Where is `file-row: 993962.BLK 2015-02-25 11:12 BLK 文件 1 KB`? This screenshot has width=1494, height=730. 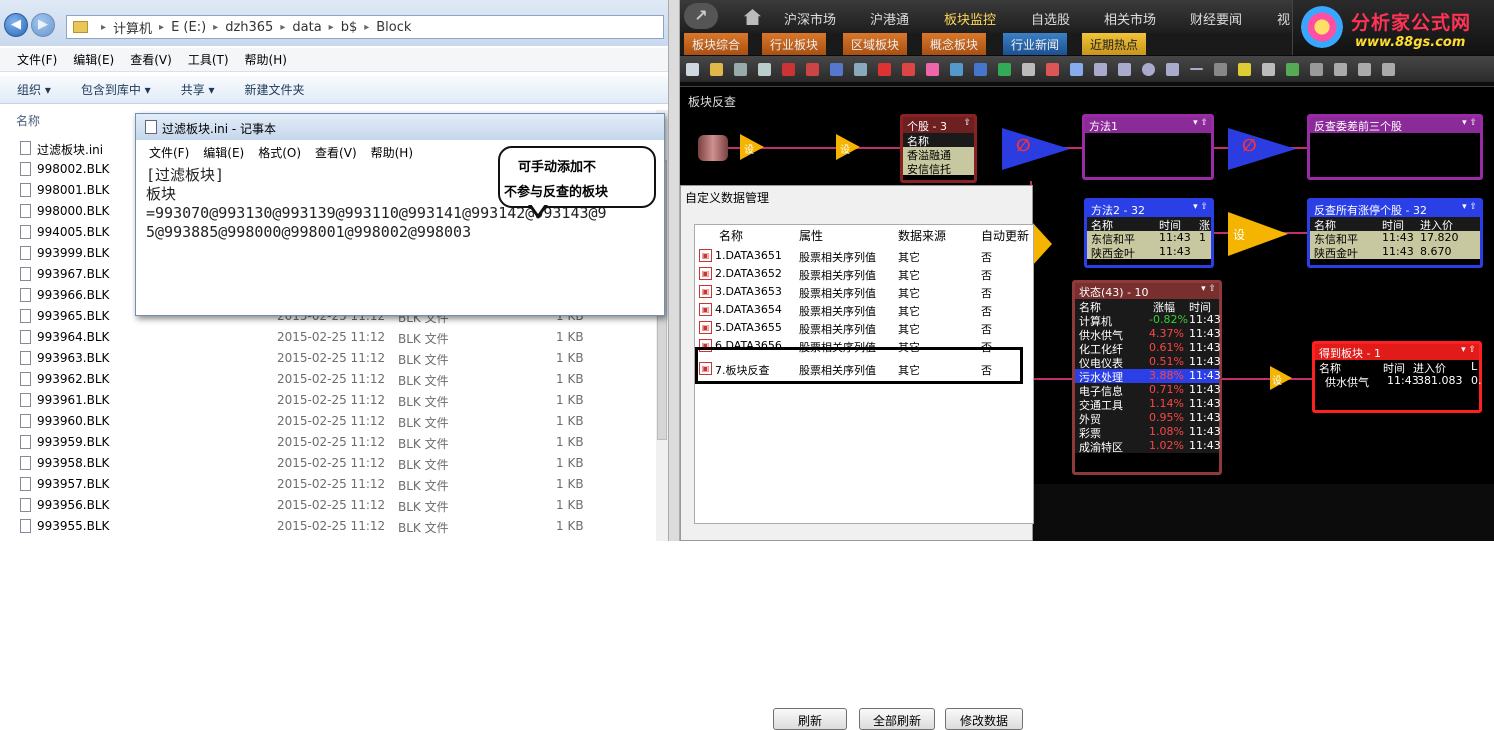
file-row: 993962.BLK 2015-02-25 11:12 BLK 文件 1 KB is located at coordinates (330, 379).